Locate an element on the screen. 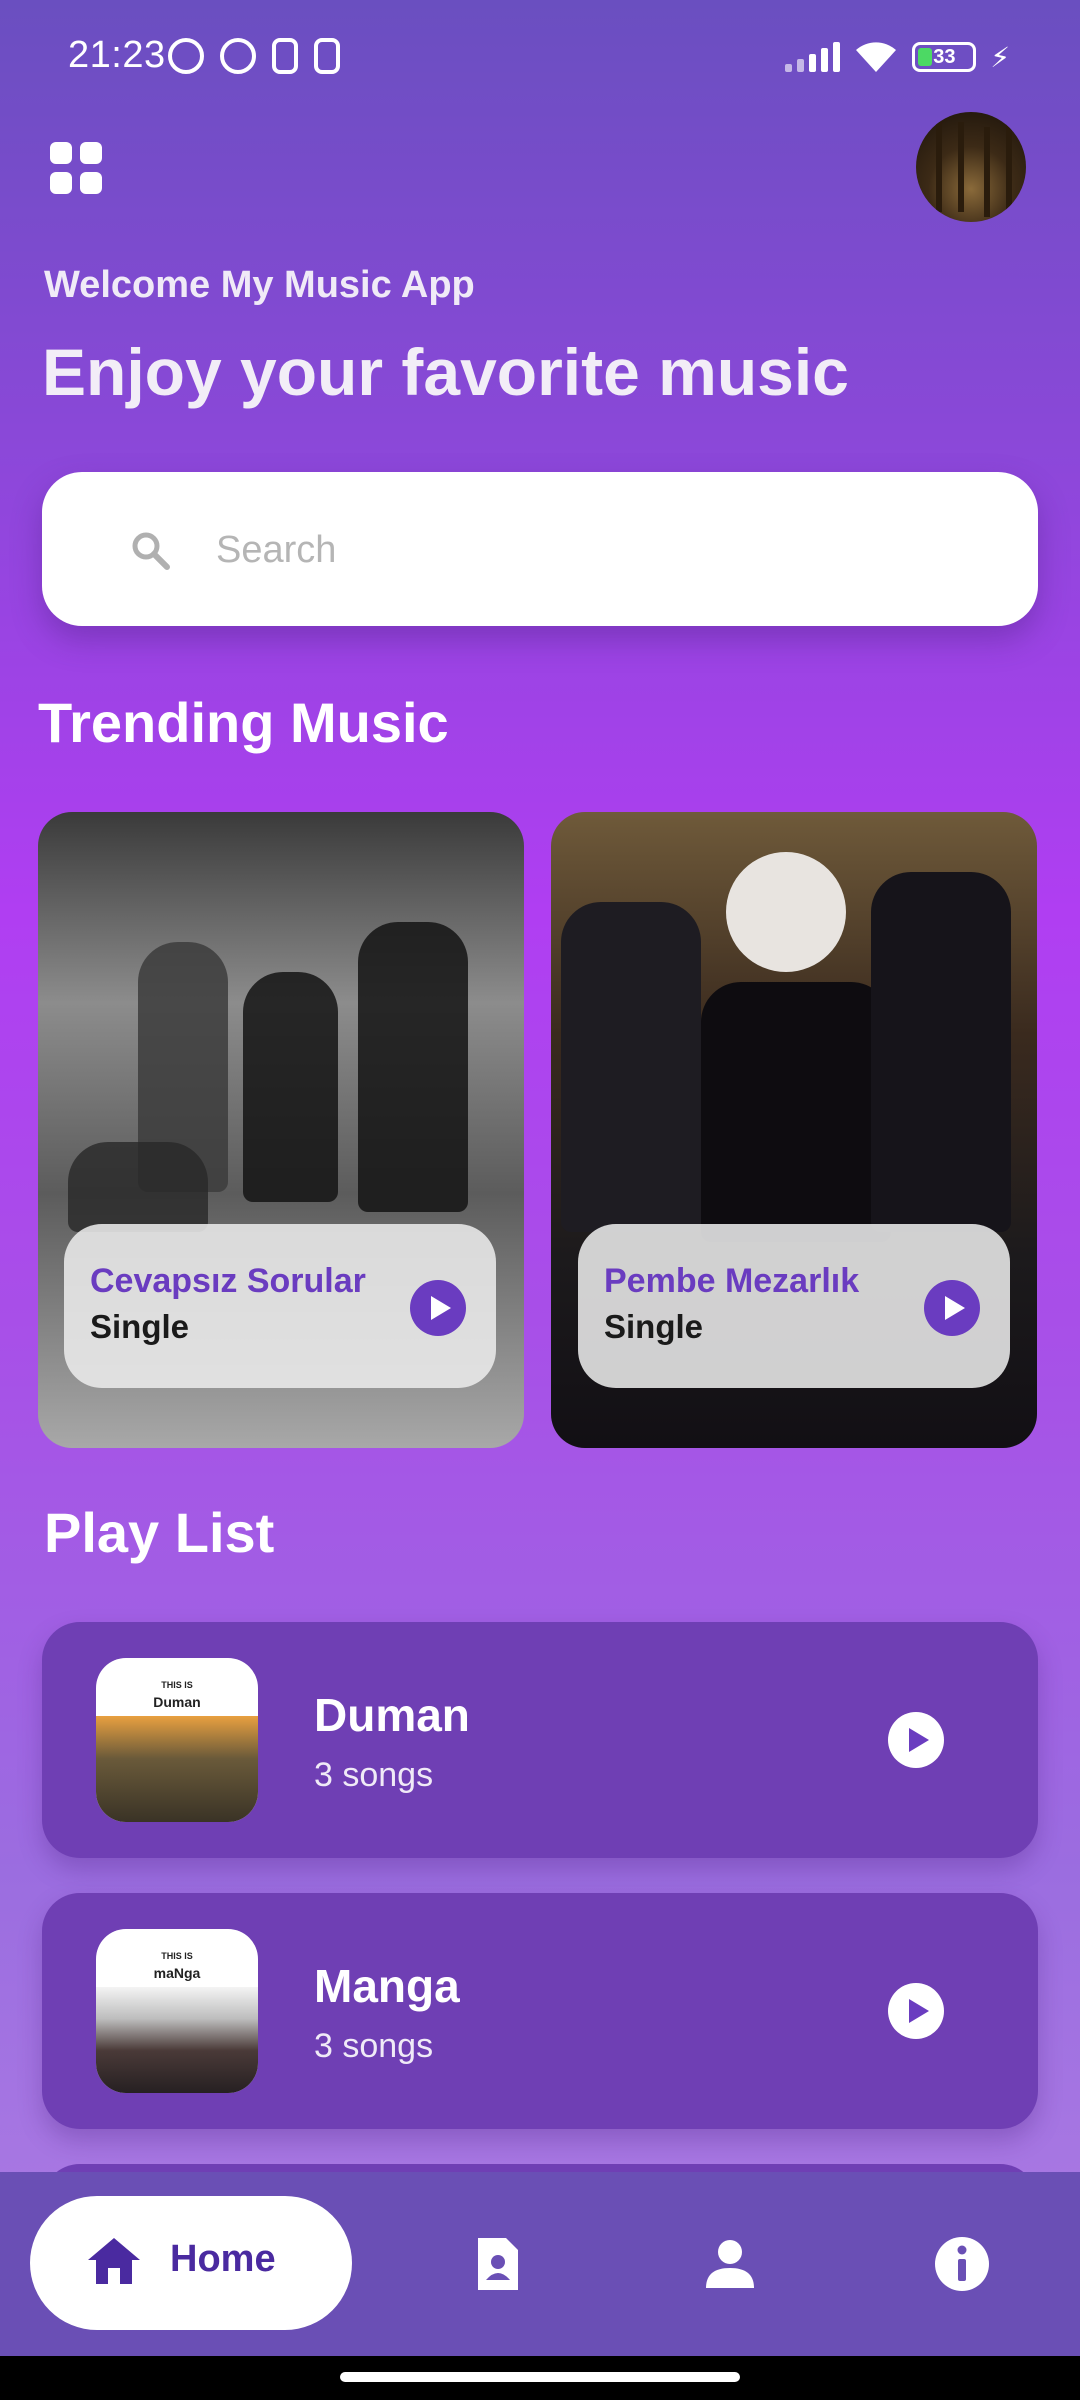 The height and width of the screenshot is (2400, 1080). playlist-item: THIS IS maNga Manga 3 songs is located at coordinates (540, 2011).